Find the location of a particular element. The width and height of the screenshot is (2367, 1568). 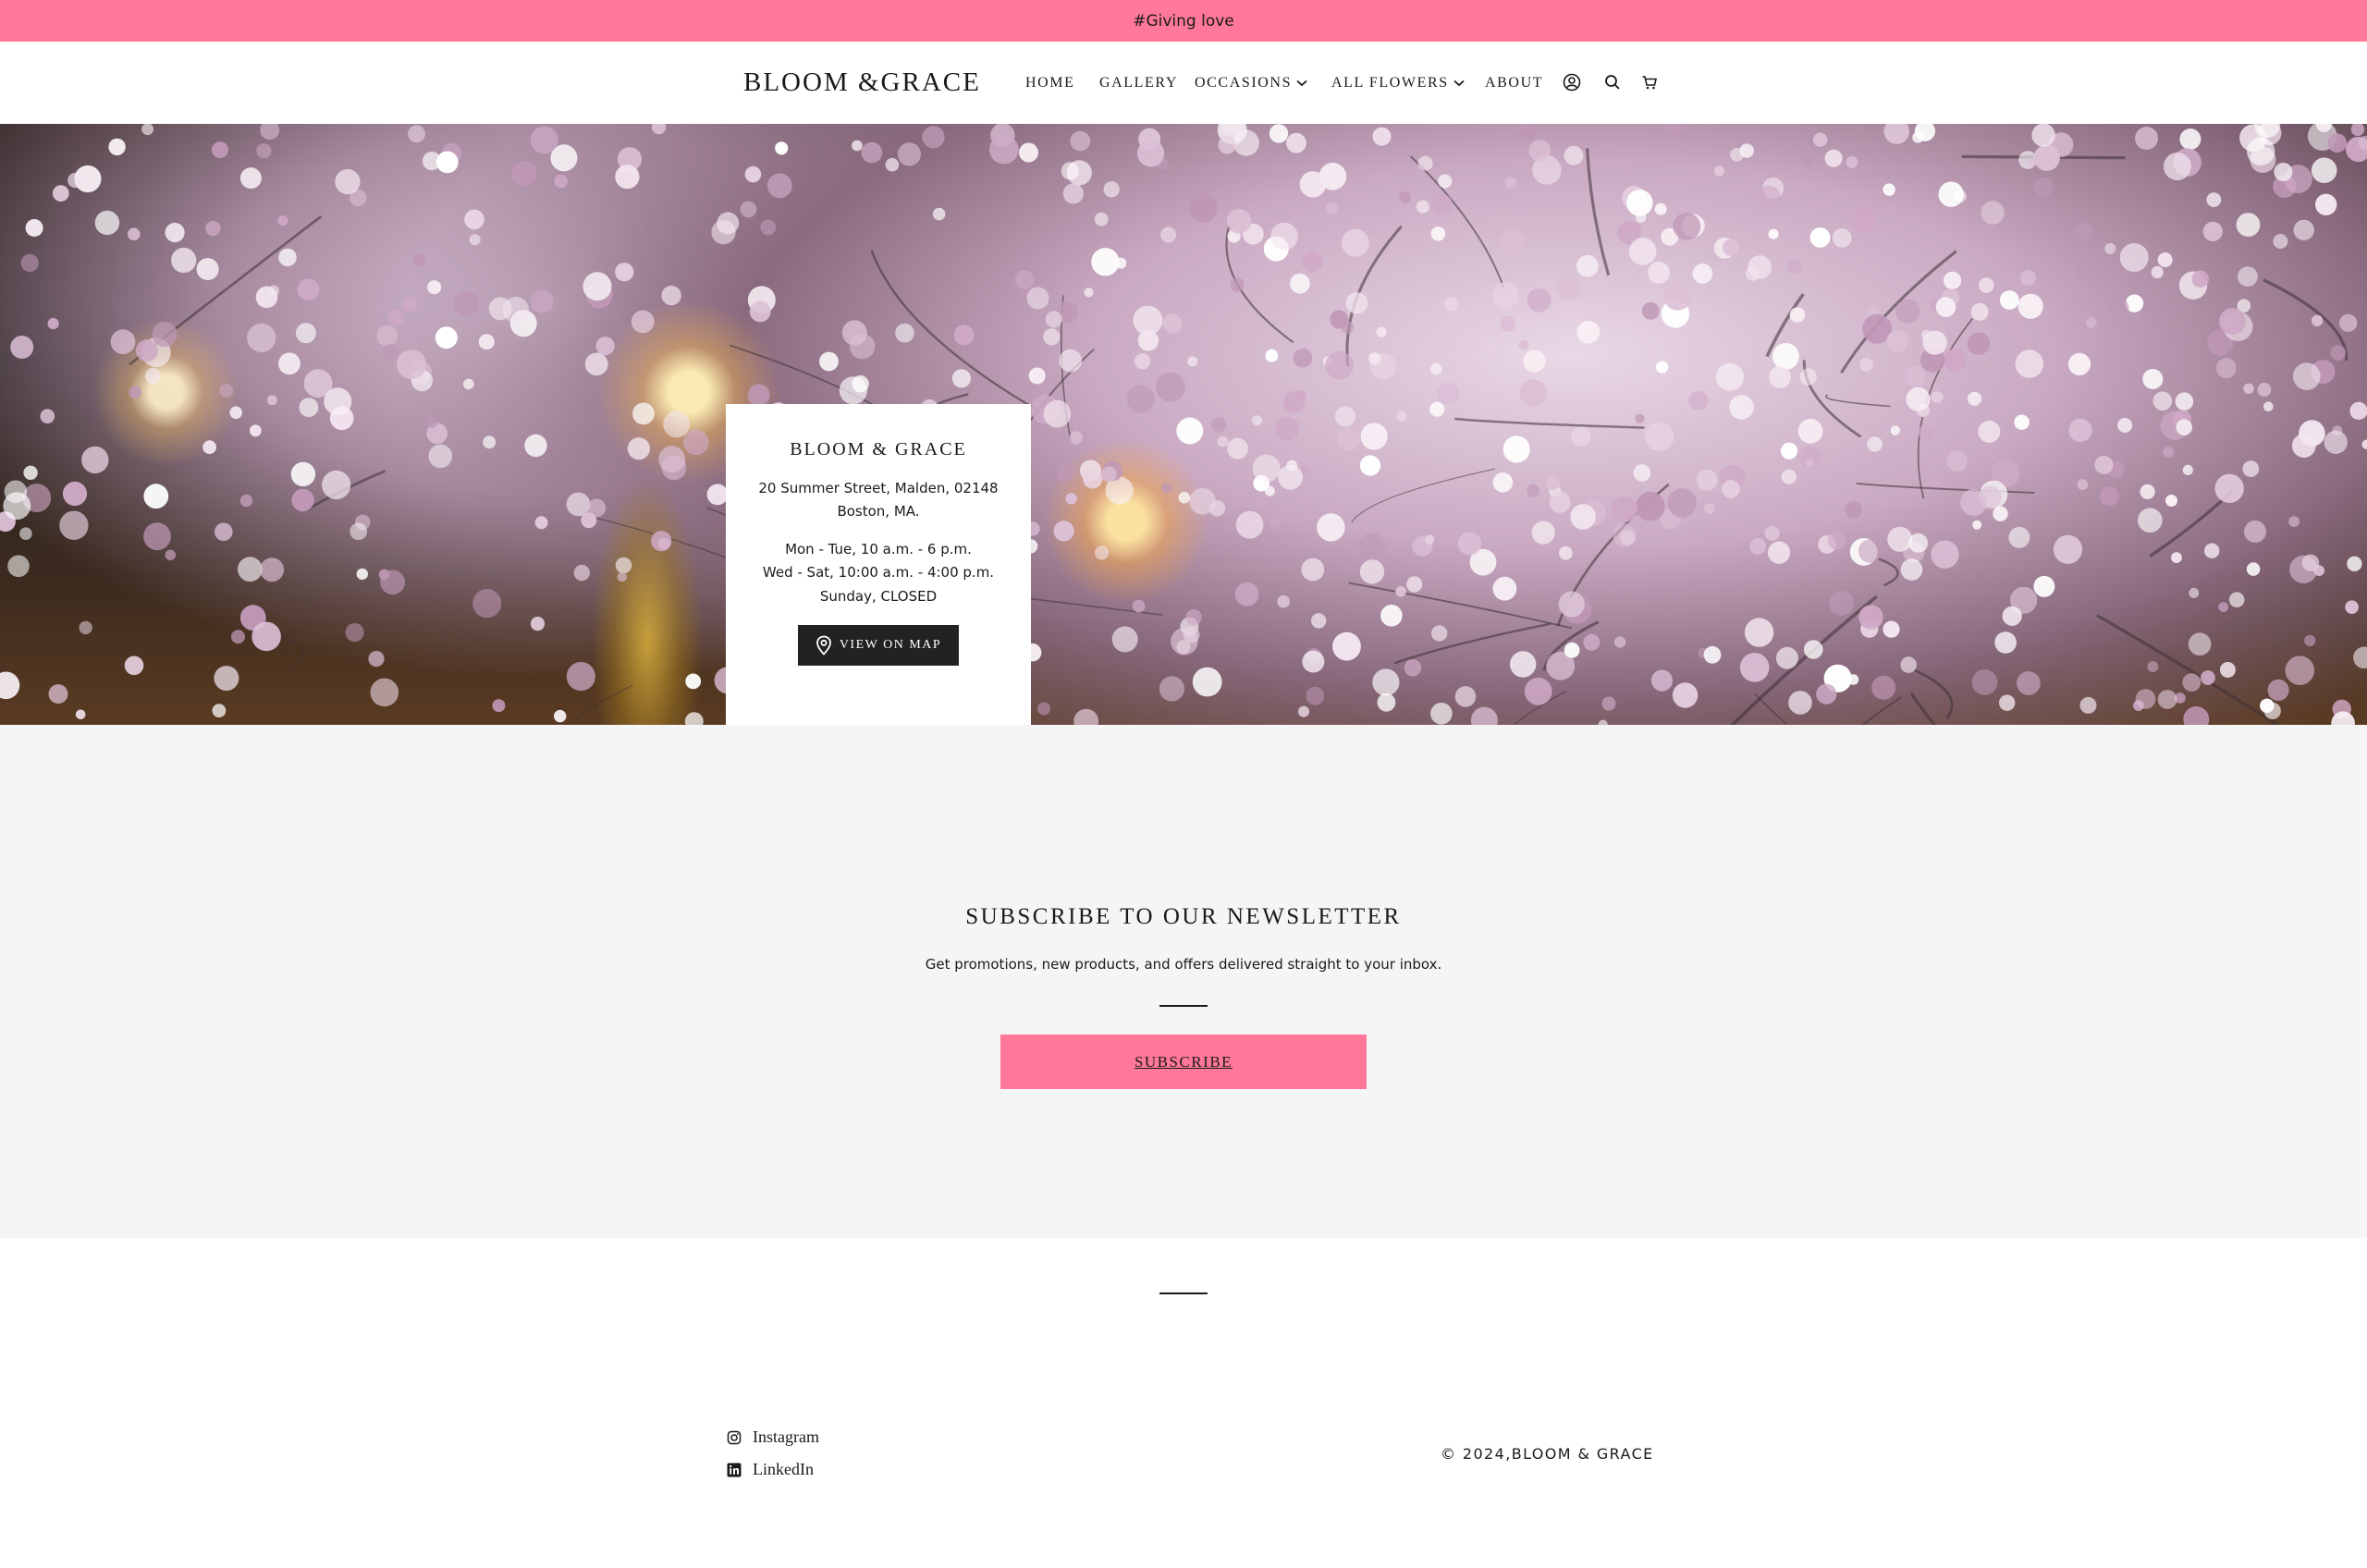

site-logo: BLOOM &GRACE is located at coordinates (862, 82).